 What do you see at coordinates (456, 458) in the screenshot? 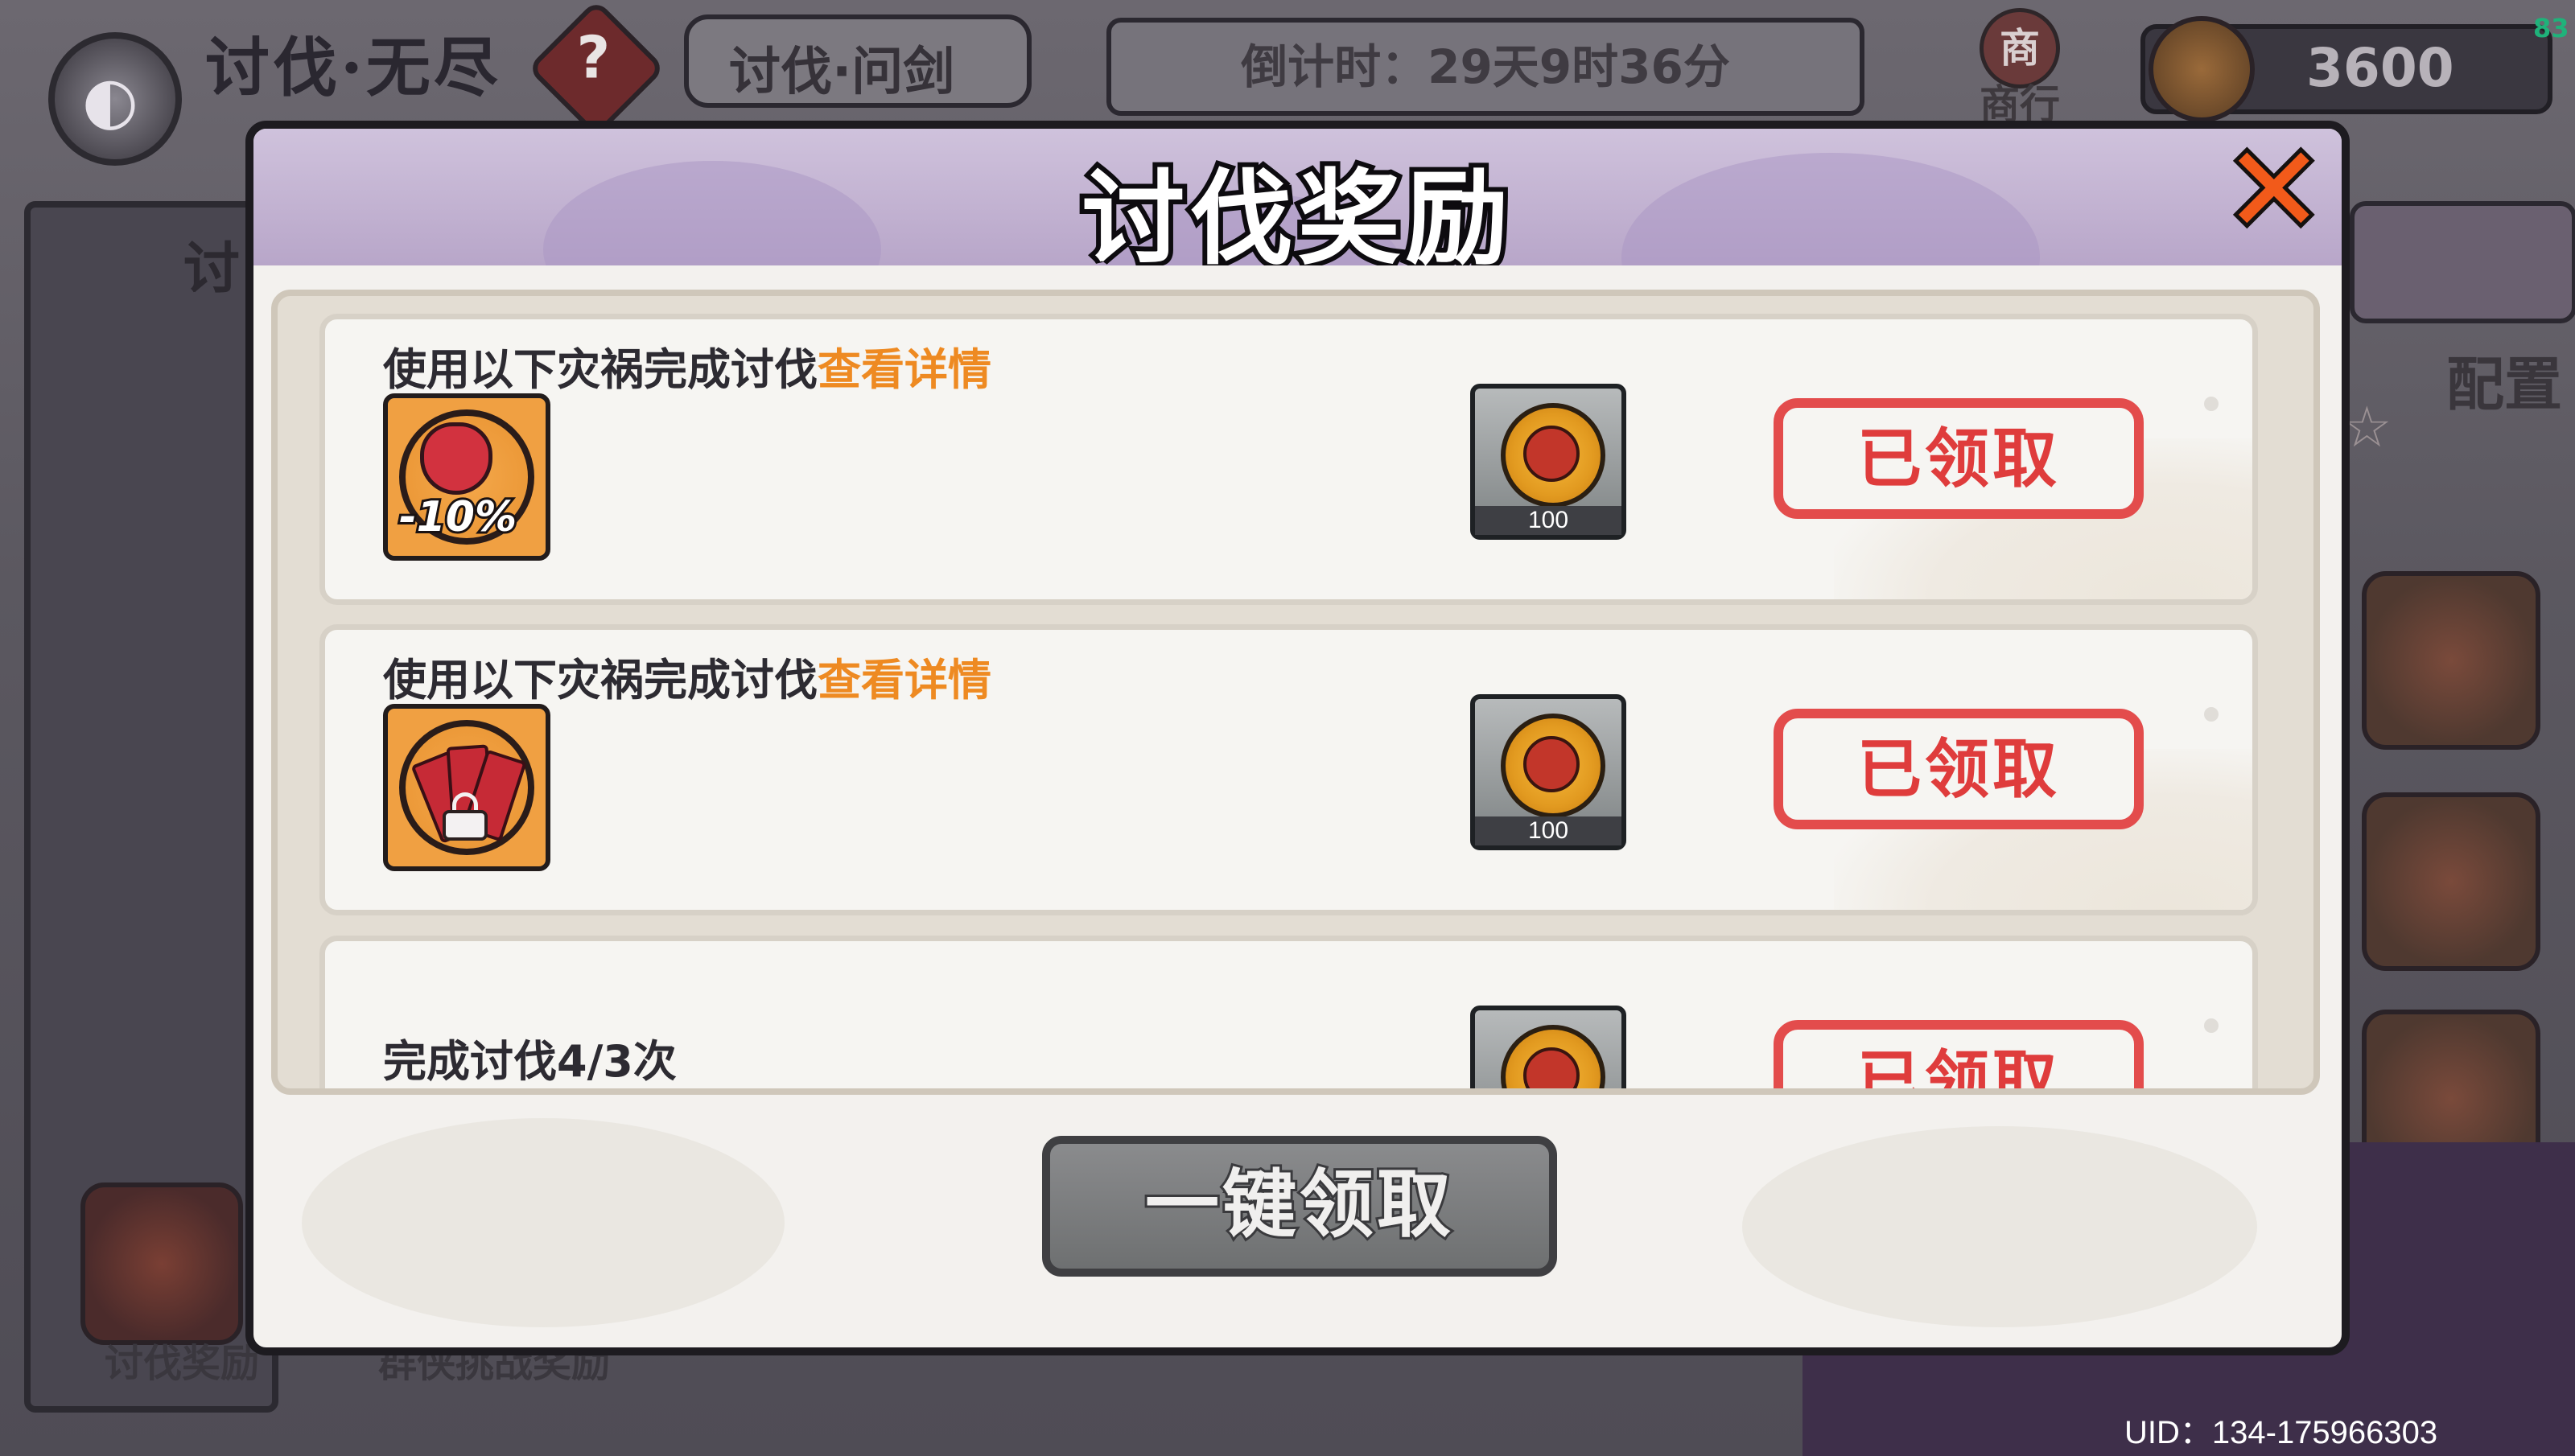
I see `heart-gem` at bounding box center [456, 458].